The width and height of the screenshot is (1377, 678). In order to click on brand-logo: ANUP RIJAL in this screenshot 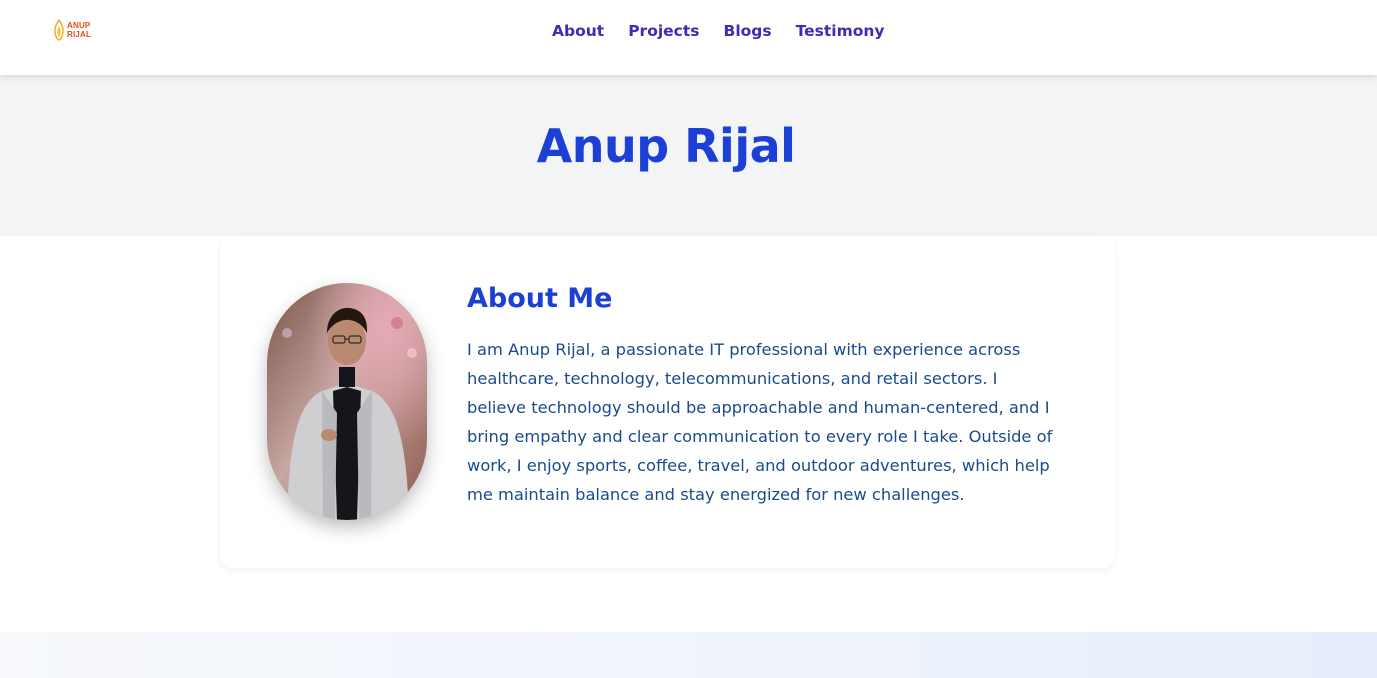, I will do `click(72, 30)`.